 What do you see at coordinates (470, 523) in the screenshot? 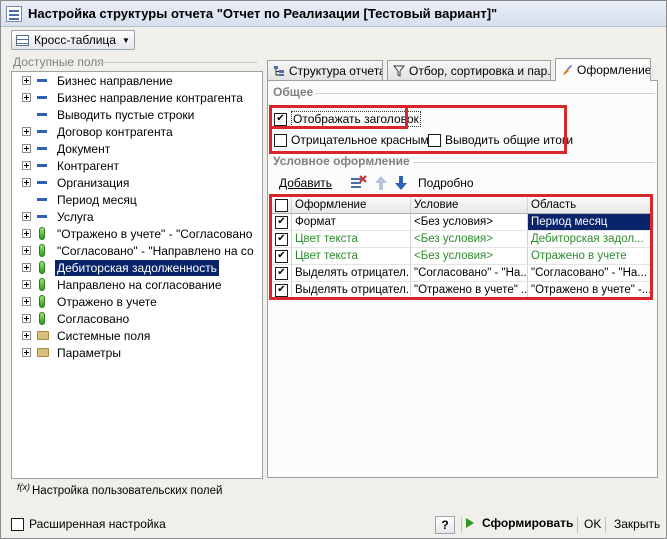
I see `play-icon` at bounding box center [470, 523].